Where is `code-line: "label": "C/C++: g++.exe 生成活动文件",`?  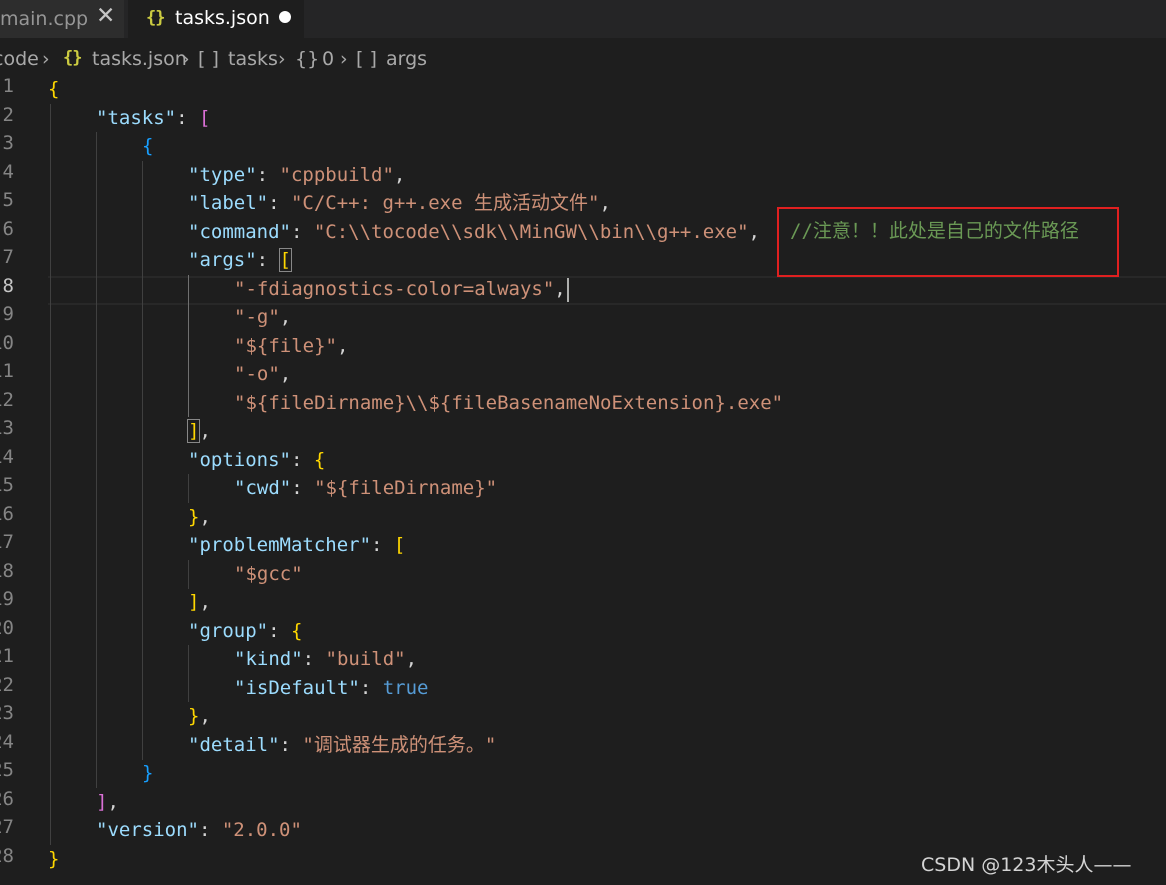
code-line: "label": "C/C++: g++.exe 生成活动文件", is located at coordinates (399, 203).